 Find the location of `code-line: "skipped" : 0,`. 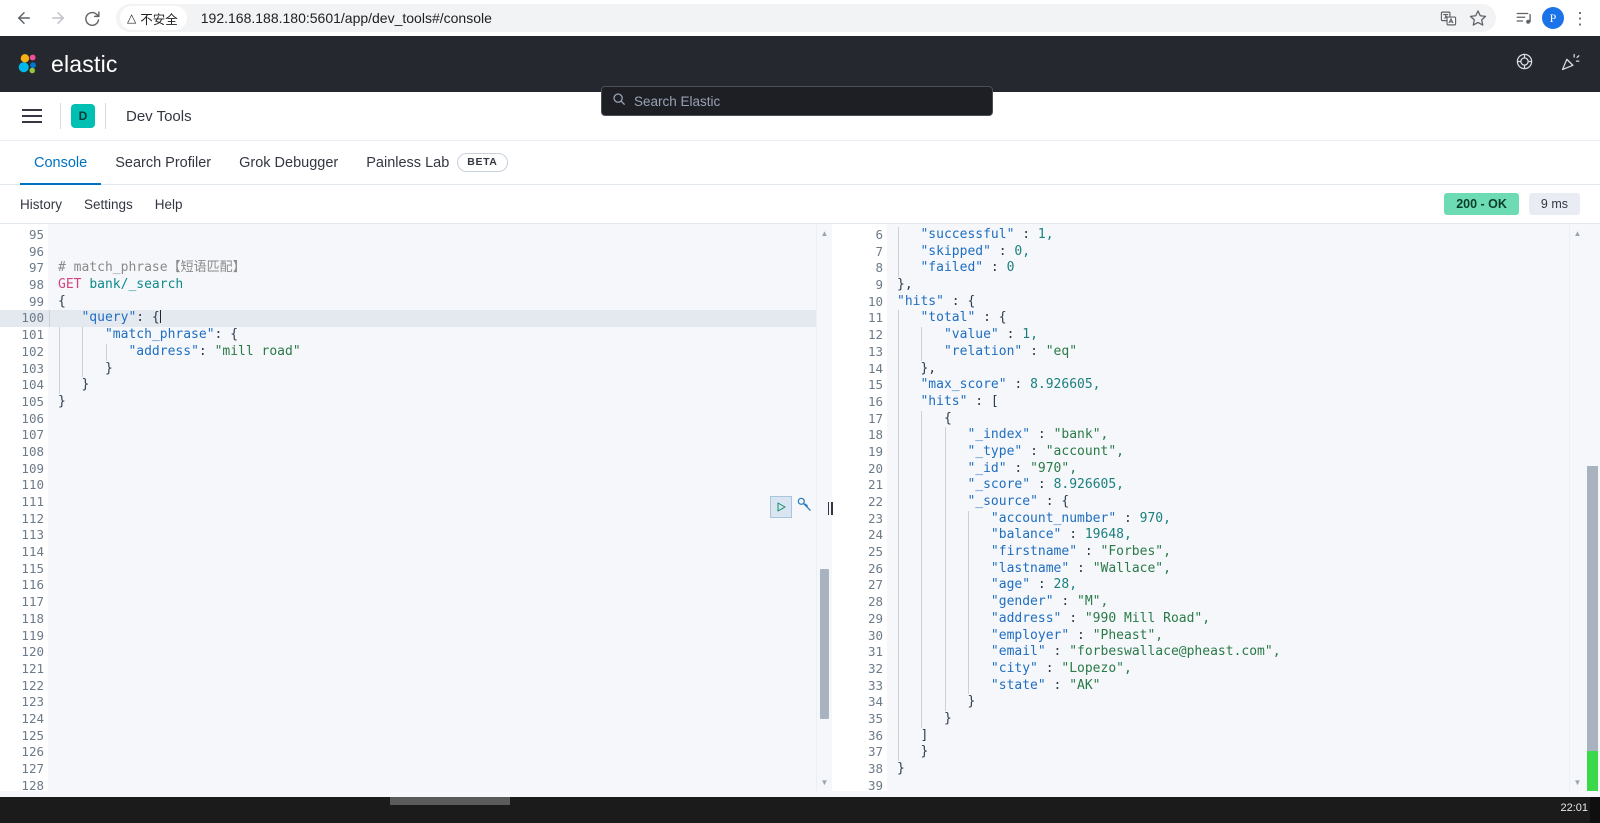

code-line: "skipped" : 0, is located at coordinates (1248, 252).